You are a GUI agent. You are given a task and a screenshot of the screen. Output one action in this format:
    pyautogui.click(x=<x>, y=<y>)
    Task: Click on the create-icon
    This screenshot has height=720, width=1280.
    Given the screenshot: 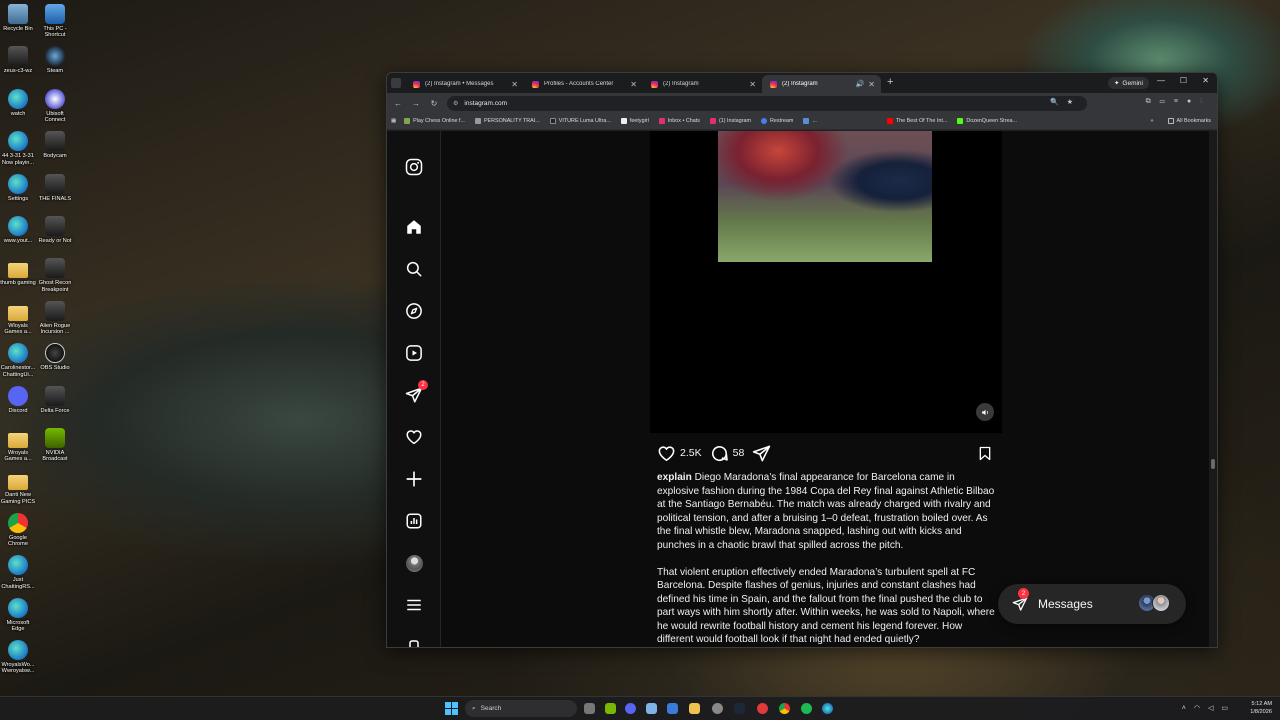 What is the action you would take?
    pyautogui.click(x=414, y=479)
    